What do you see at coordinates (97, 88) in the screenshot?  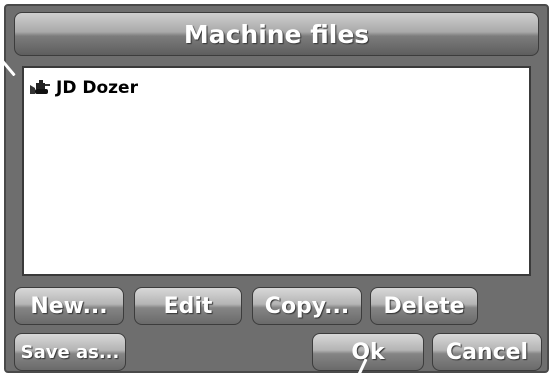 I see `list-item-label: JD Dozer` at bounding box center [97, 88].